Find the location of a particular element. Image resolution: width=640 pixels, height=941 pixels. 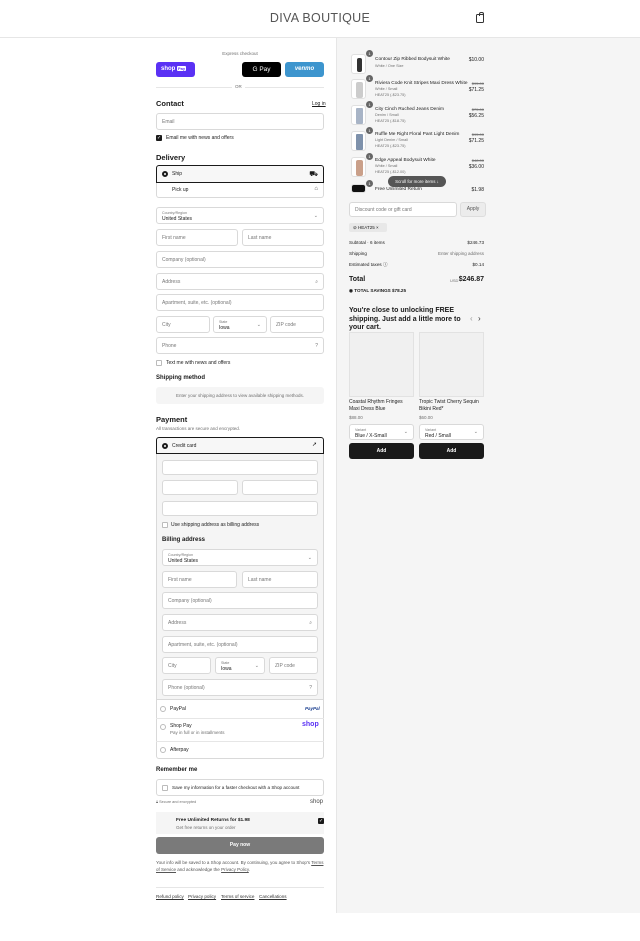

credit-card-option: Credit card ➚ is located at coordinates (240, 445).